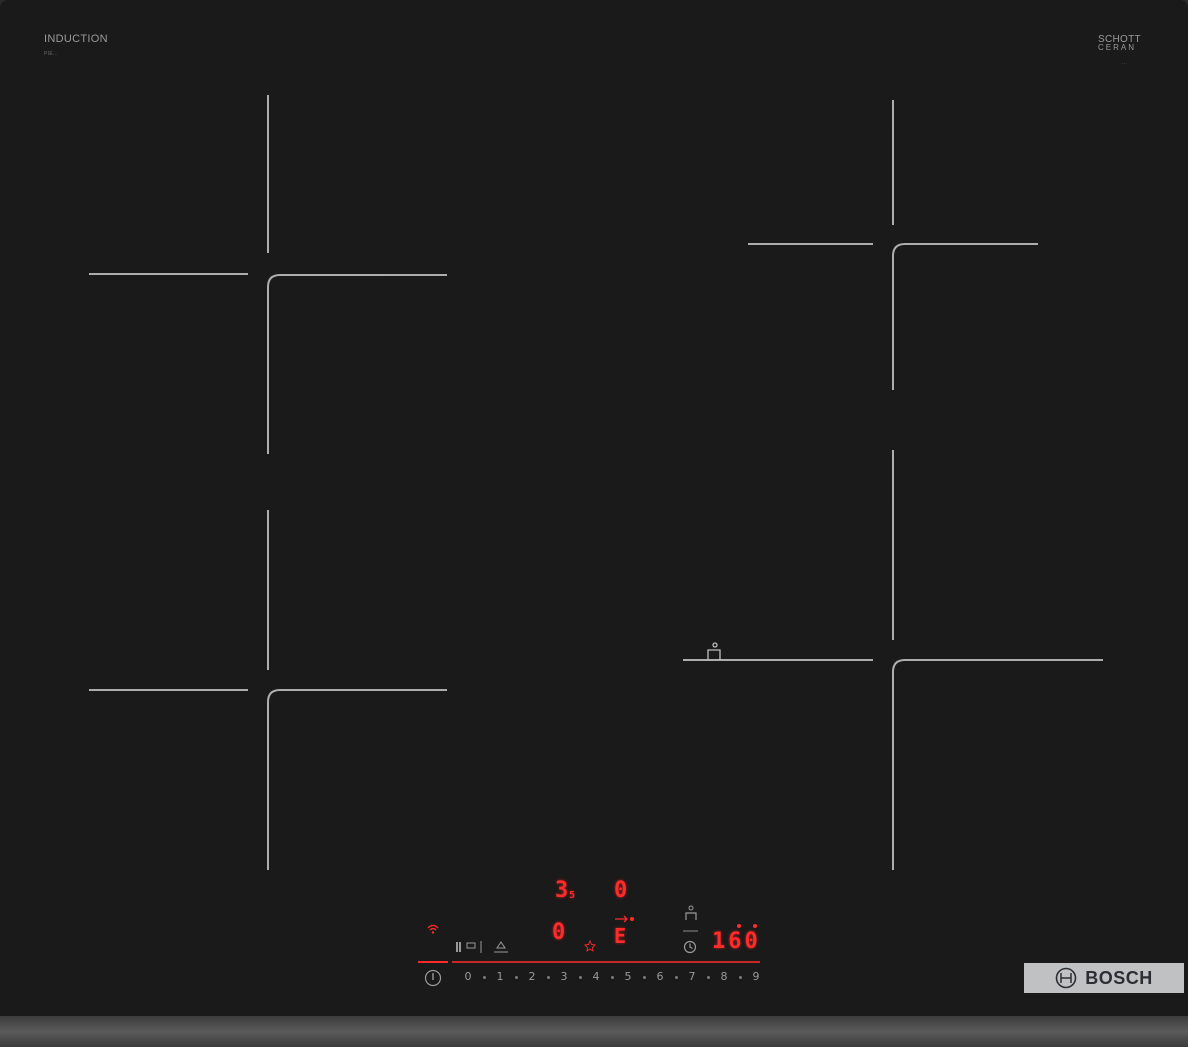 This screenshot has width=1188, height=1047. What do you see at coordinates (724, 976) in the screenshot?
I see `scale-8: 8` at bounding box center [724, 976].